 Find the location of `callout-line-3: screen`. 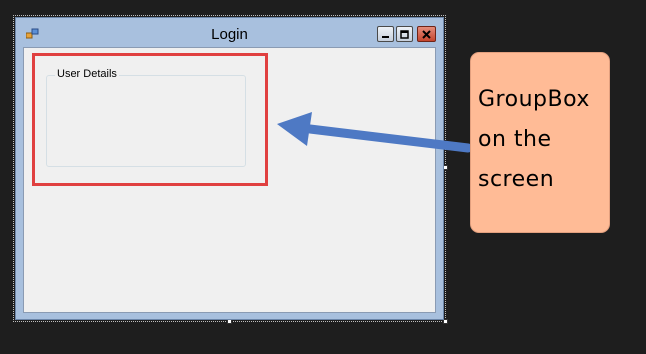

callout-line-3: screen is located at coordinates (516, 179).